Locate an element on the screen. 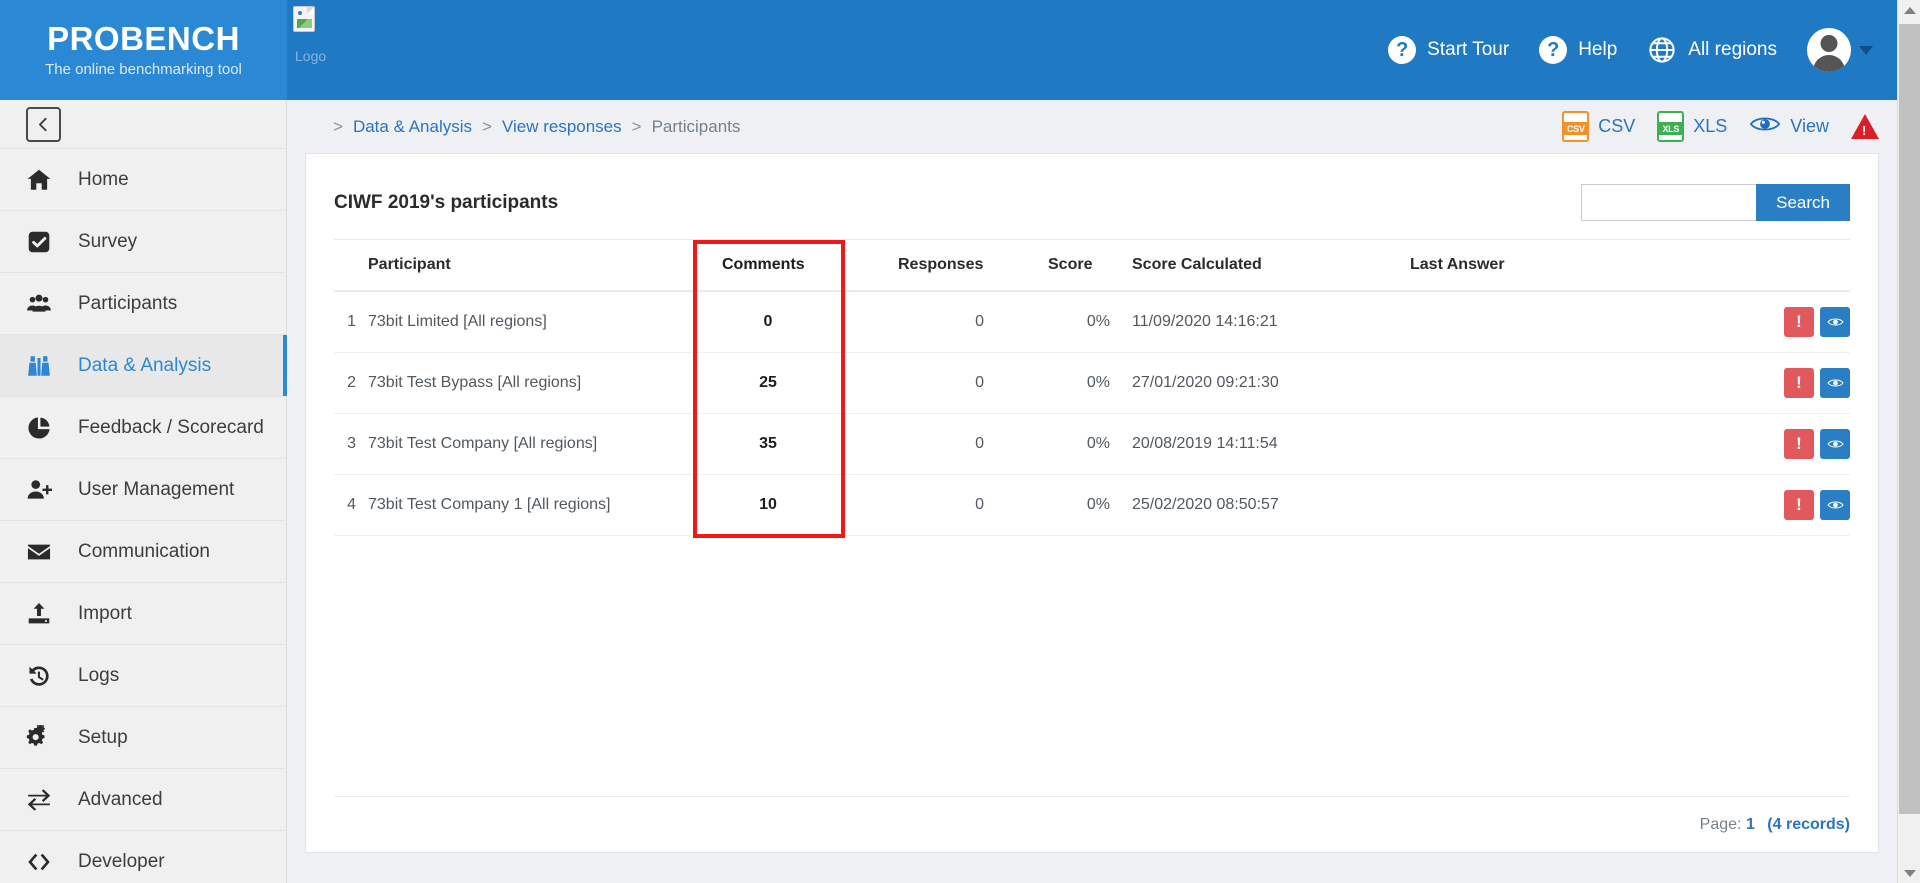 The height and width of the screenshot is (883, 1920). sidebar-item-developer: Developer is located at coordinates (143, 857).